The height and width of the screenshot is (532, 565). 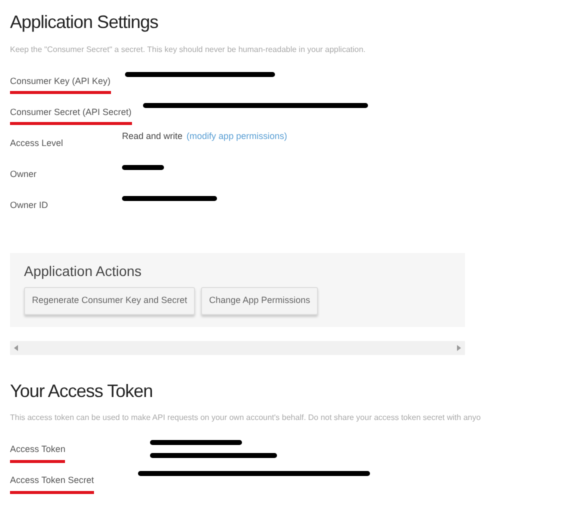 I want to click on field-value: Read and write, so click(x=152, y=136).